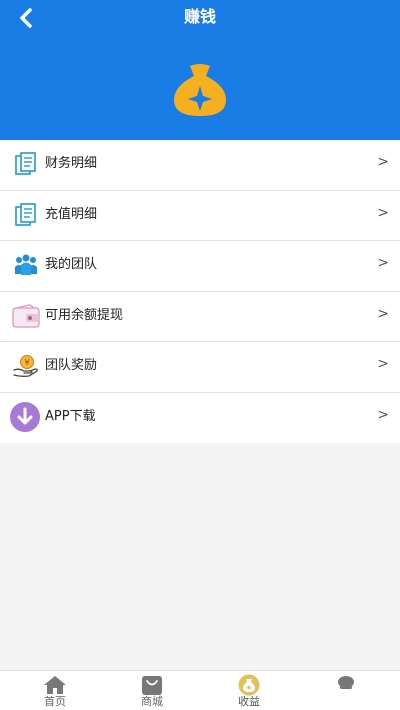 This screenshot has width=400, height=710. What do you see at coordinates (25, 417) in the screenshot?
I see `download-icon` at bounding box center [25, 417].